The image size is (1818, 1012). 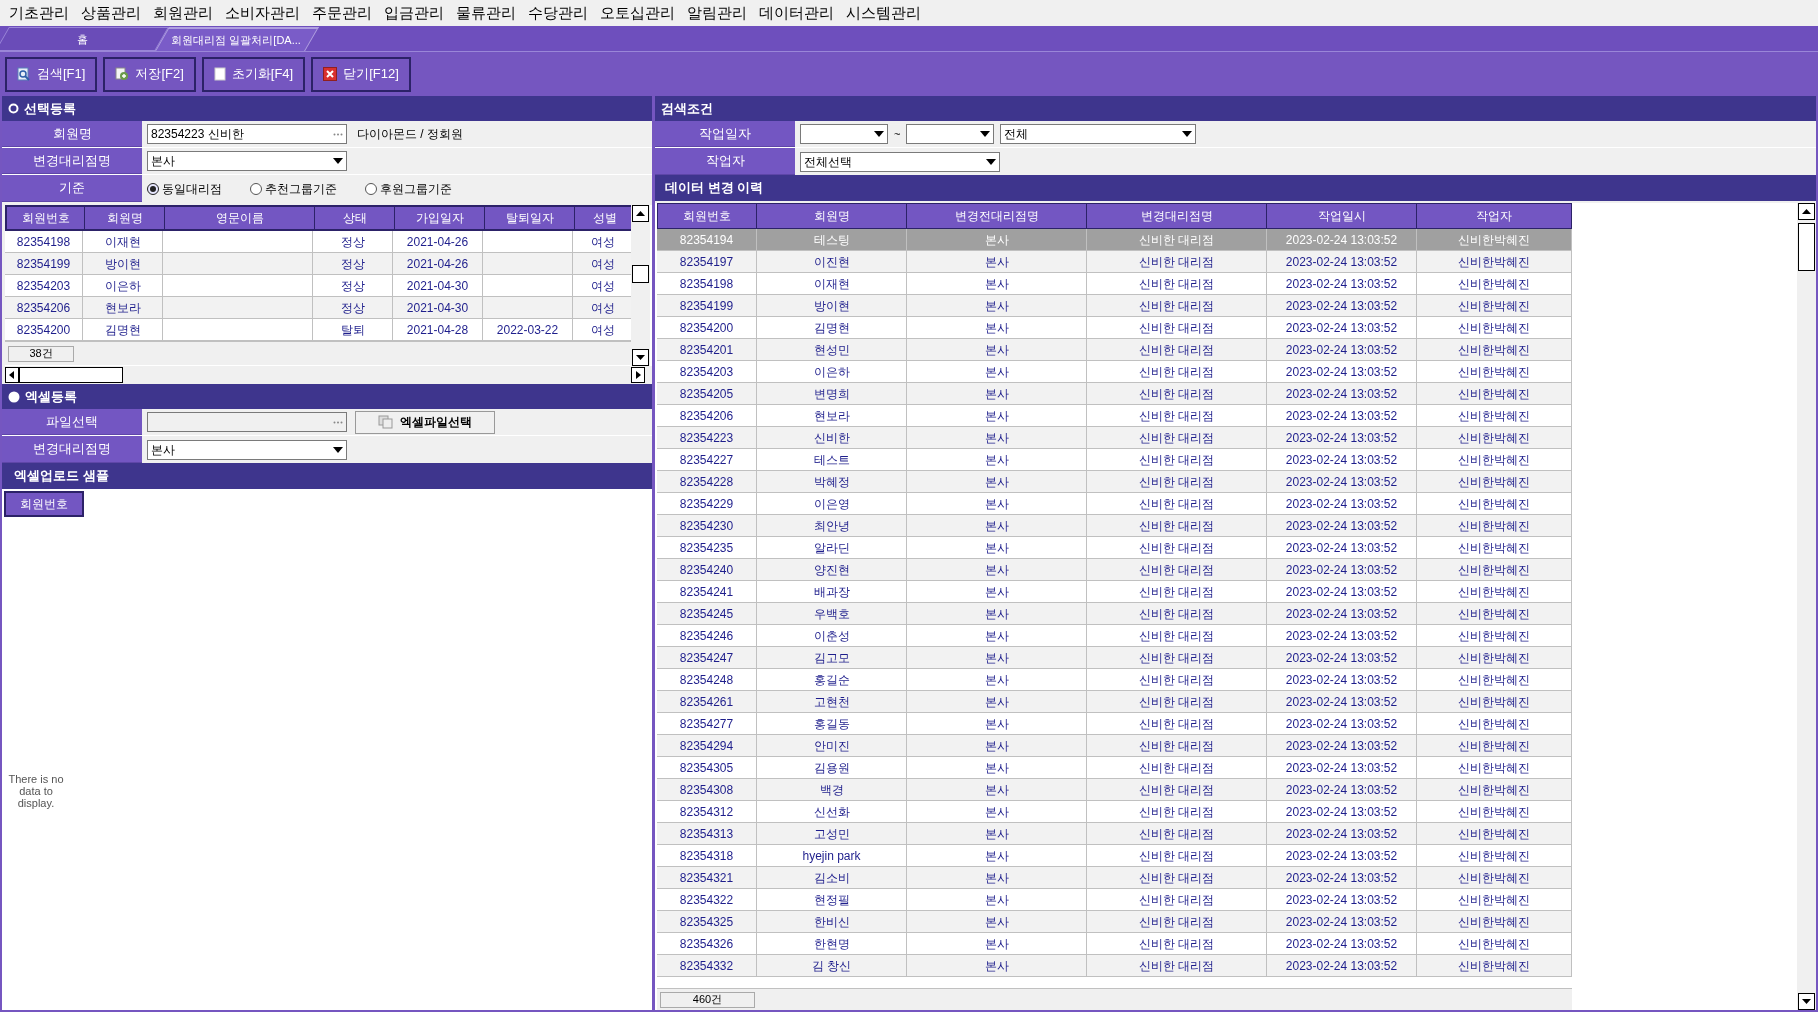 What do you see at coordinates (338, 134) in the screenshot?
I see `more-icon` at bounding box center [338, 134].